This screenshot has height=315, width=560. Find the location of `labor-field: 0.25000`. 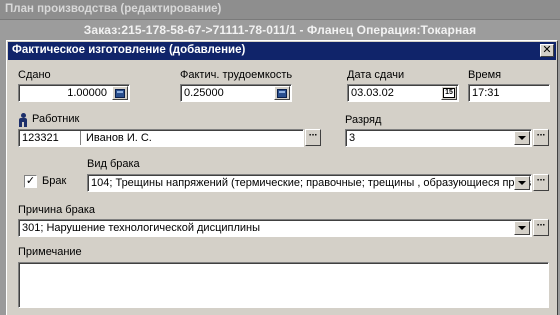

labor-field: 0.25000 is located at coordinates (236, 93).